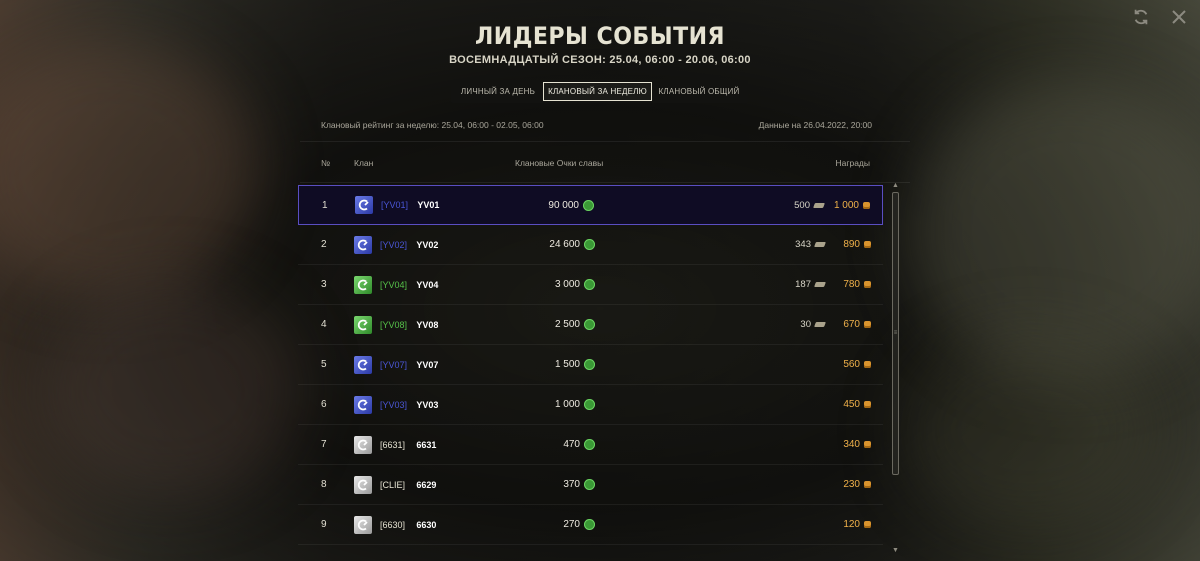 This screenshot has width=1200, height=561. I want to click on leaderboard-row: 6 [YV03] YV03 1 000 450, so click(590, 405).